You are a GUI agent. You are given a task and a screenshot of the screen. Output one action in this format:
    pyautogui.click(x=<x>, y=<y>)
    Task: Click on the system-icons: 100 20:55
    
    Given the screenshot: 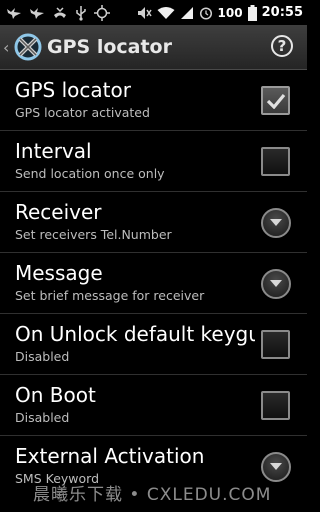 What is the action you would take?
    pyautogui.click(x=220, y=12)
    